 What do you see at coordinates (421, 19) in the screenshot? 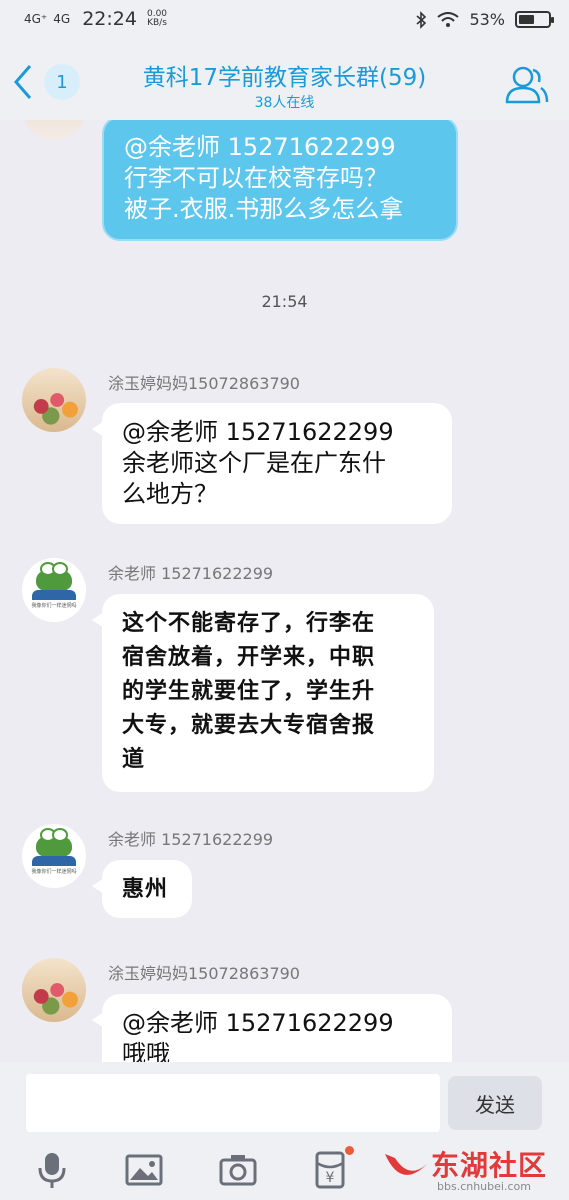
I see `bluetooth-icon` at bounding box center [421, 19].